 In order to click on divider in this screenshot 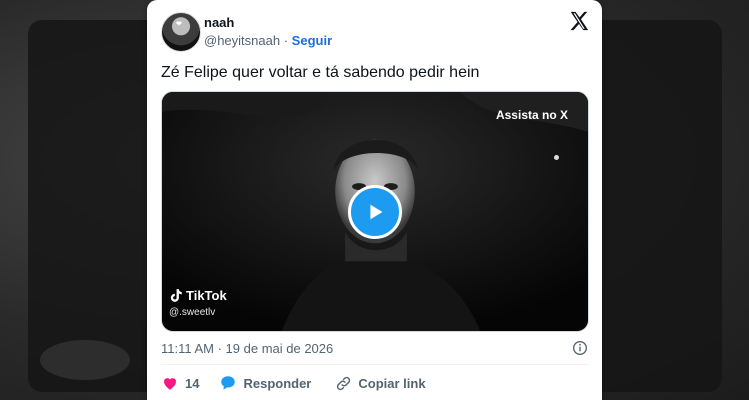, I will do `click(375, 364)`.